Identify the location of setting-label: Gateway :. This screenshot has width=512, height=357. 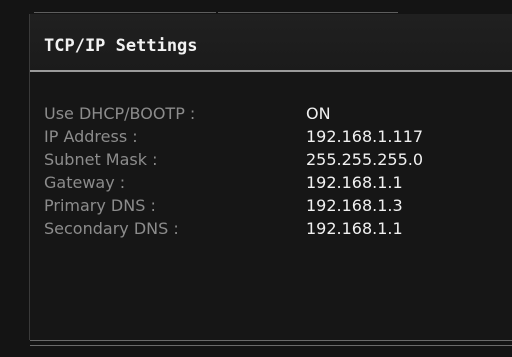
(85, 182).